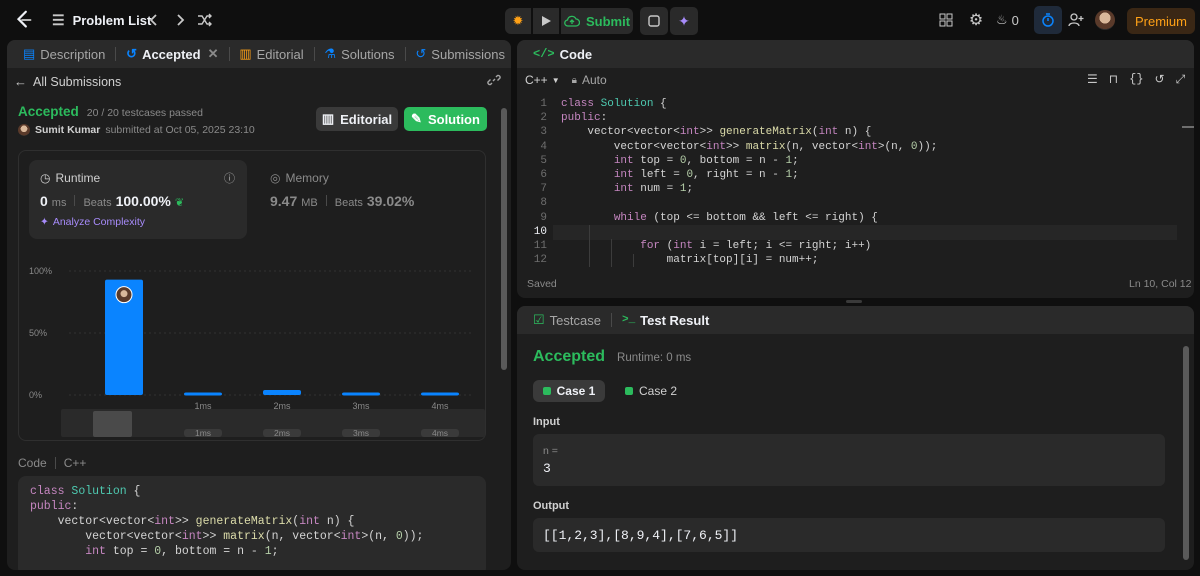  What do you see at coordinates (567, 320) in the screenshot?
I see `tab-testcase: ☑ Testcase` at bounding box center [567, 320].